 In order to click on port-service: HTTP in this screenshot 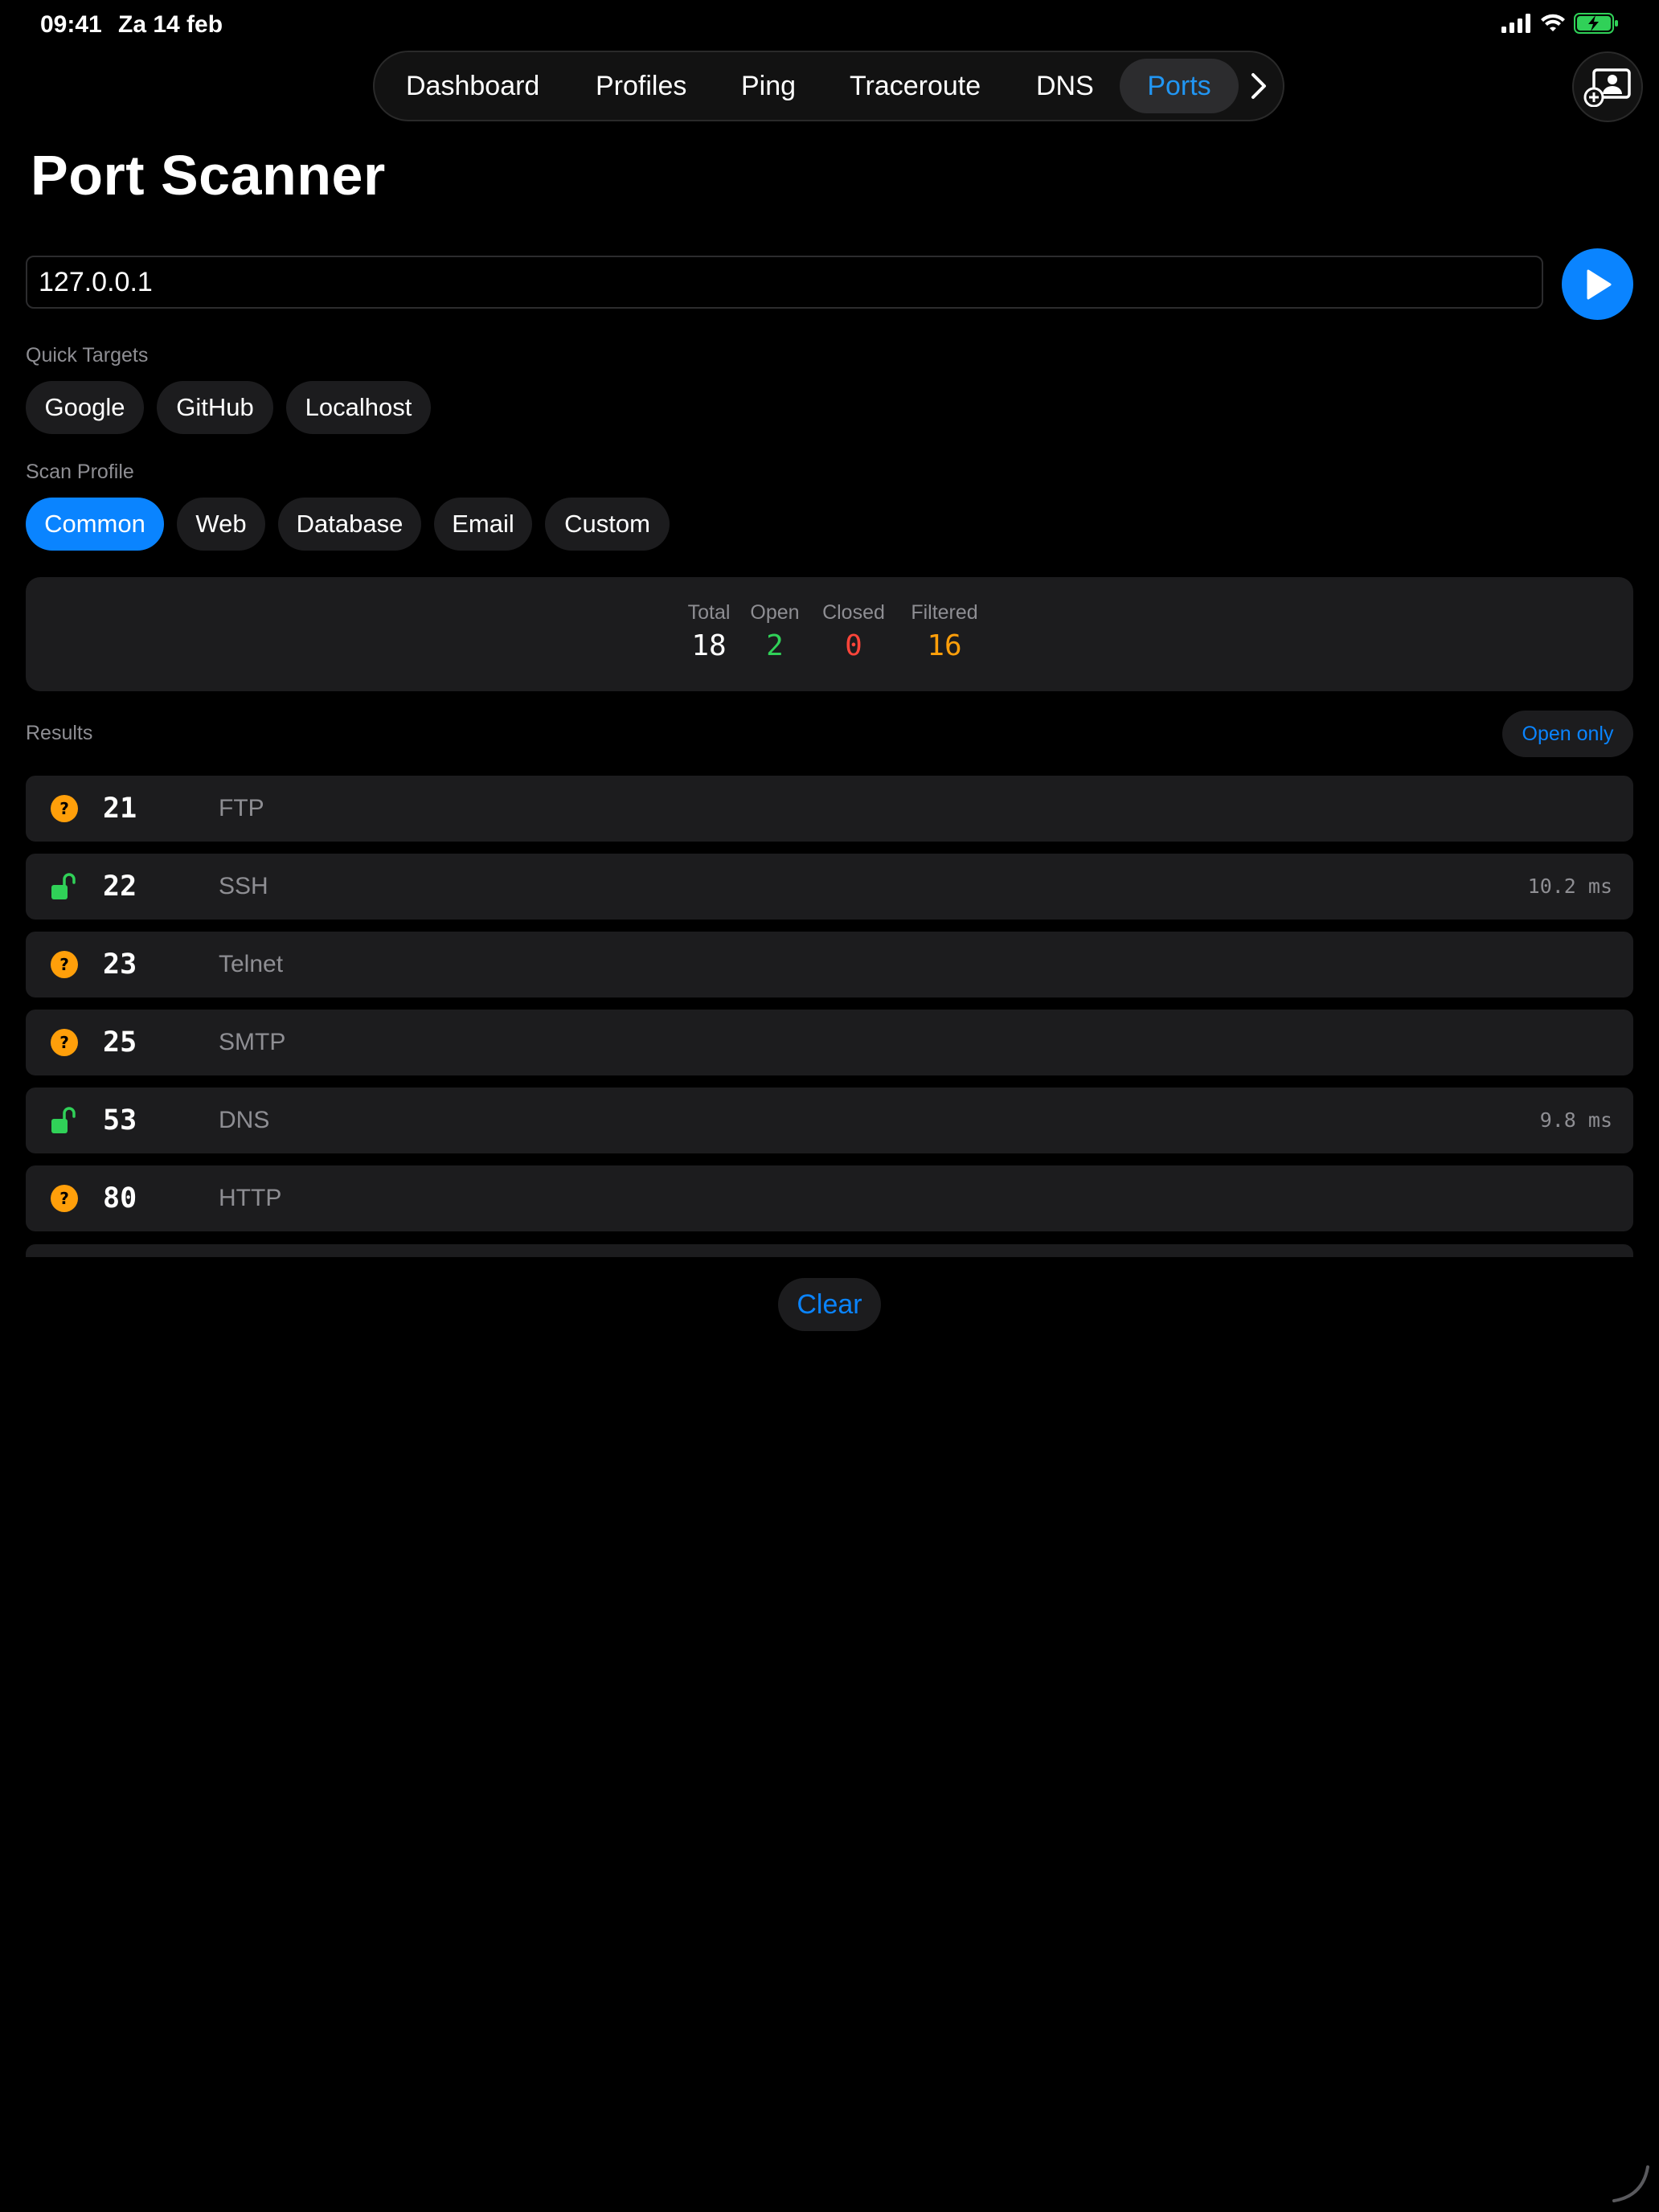, I will do `click(250, 1198)`.